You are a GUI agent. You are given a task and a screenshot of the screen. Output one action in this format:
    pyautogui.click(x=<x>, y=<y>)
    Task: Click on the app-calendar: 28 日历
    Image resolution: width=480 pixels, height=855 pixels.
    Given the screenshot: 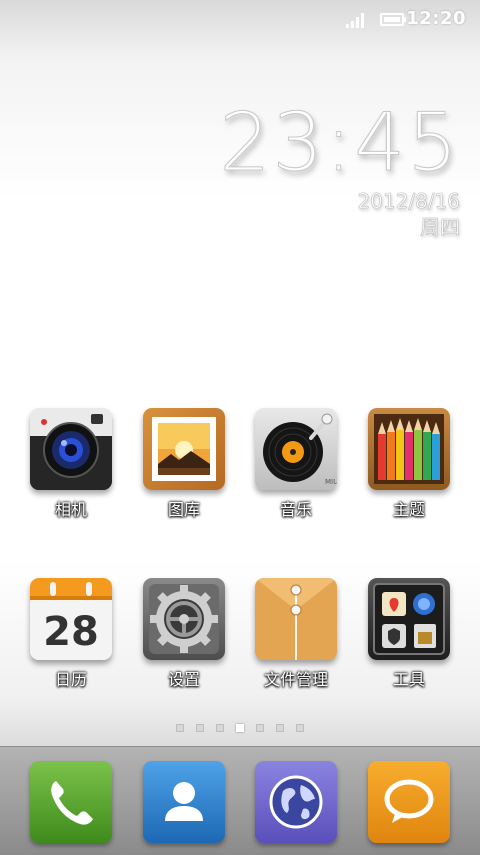 What is the action you would take?
    pyautogui.click(x=71, y=634)
    